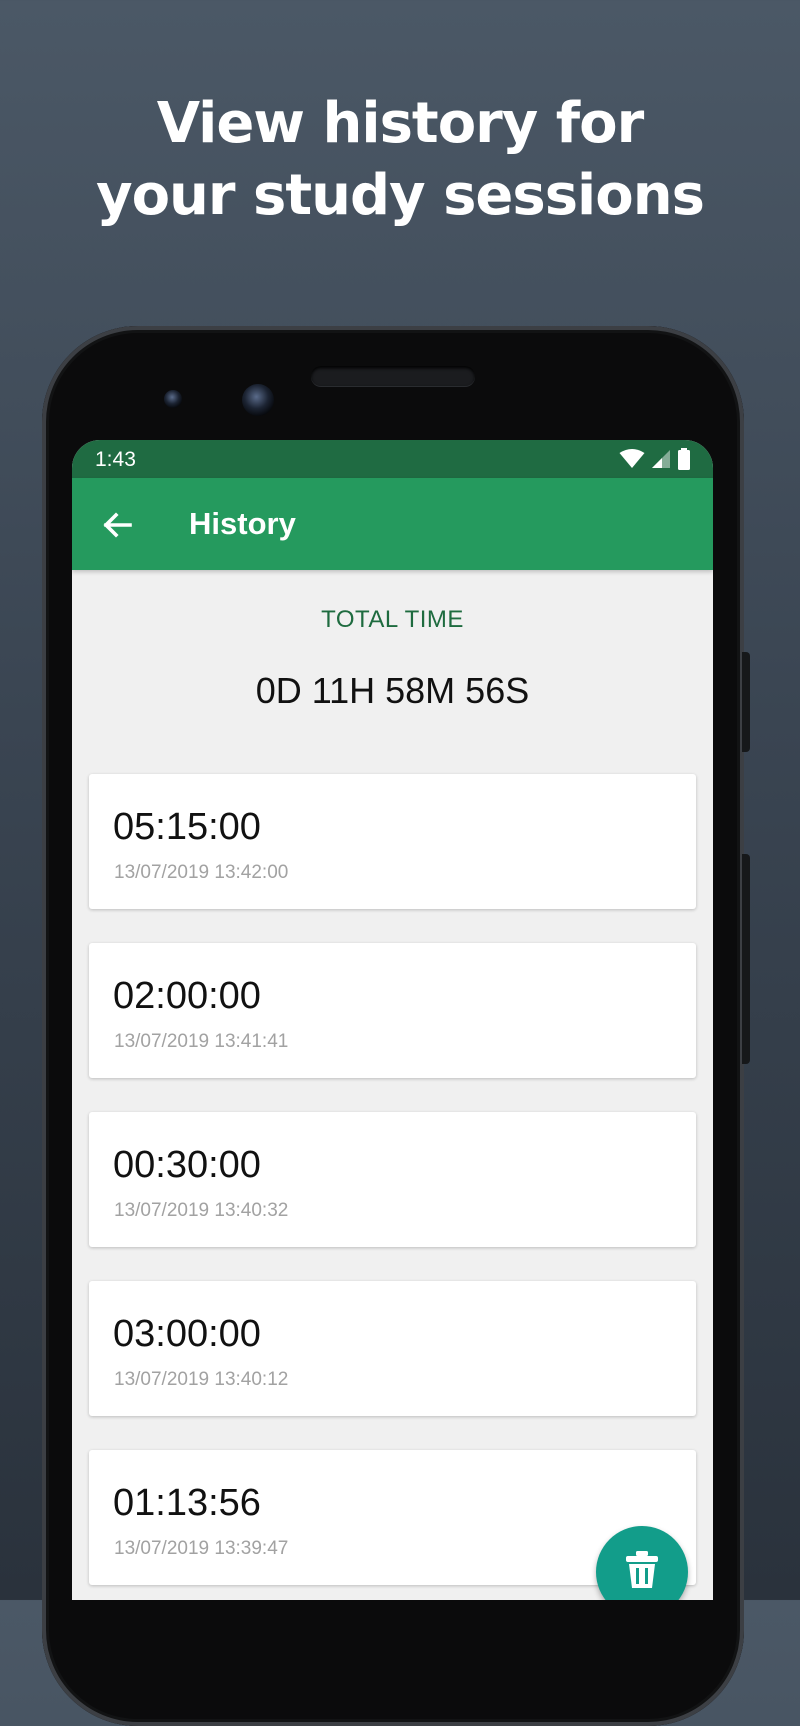 This screenshot has width=800, height=1726. I want to click on session-item: 00:30:00 13/07/2019 13:40:32, so click(392, 1179).